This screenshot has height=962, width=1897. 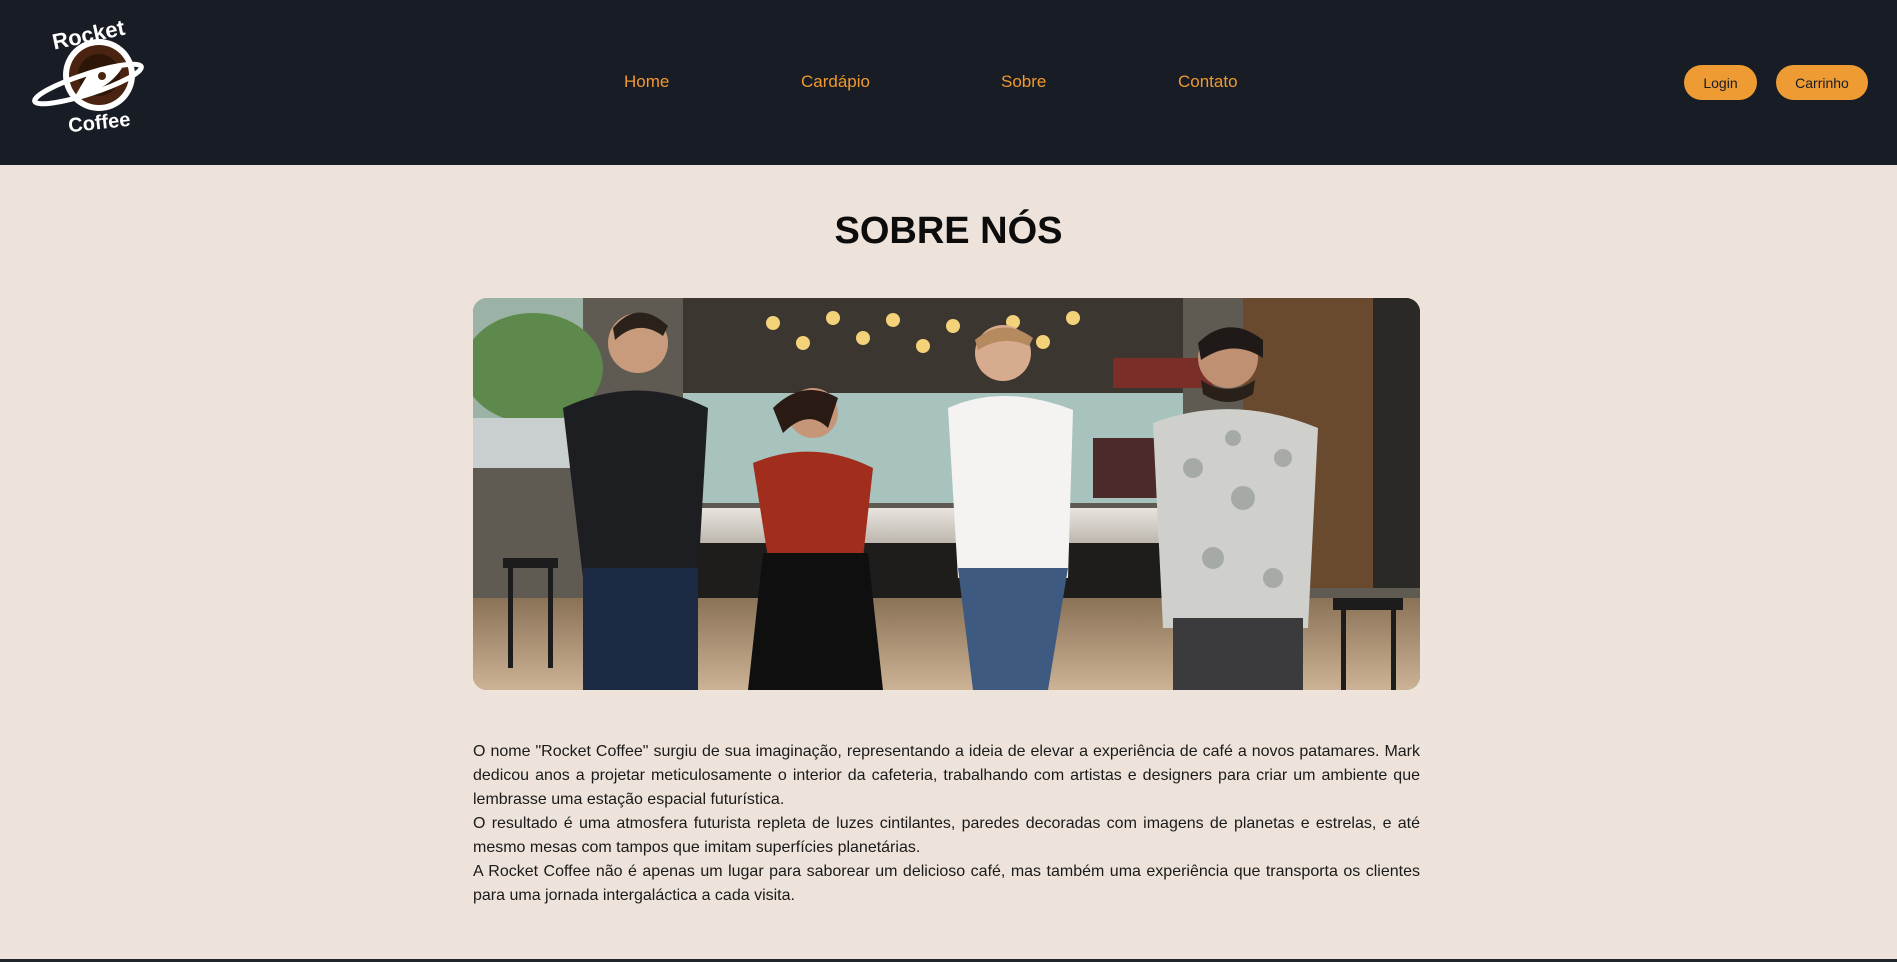 I want to click on login-button: Login, so click(x=1720, y=82).